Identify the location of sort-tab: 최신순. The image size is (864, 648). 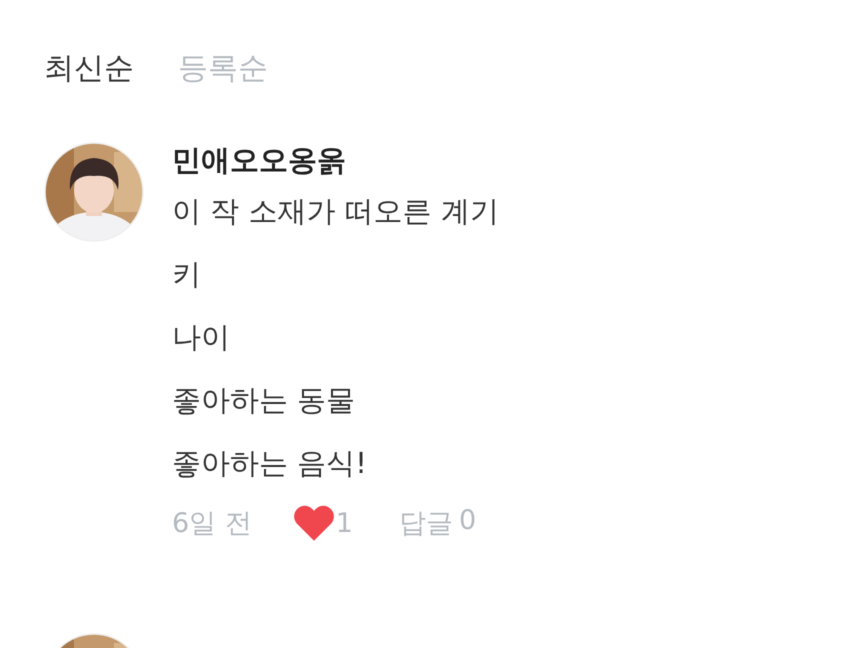
(89, 69).